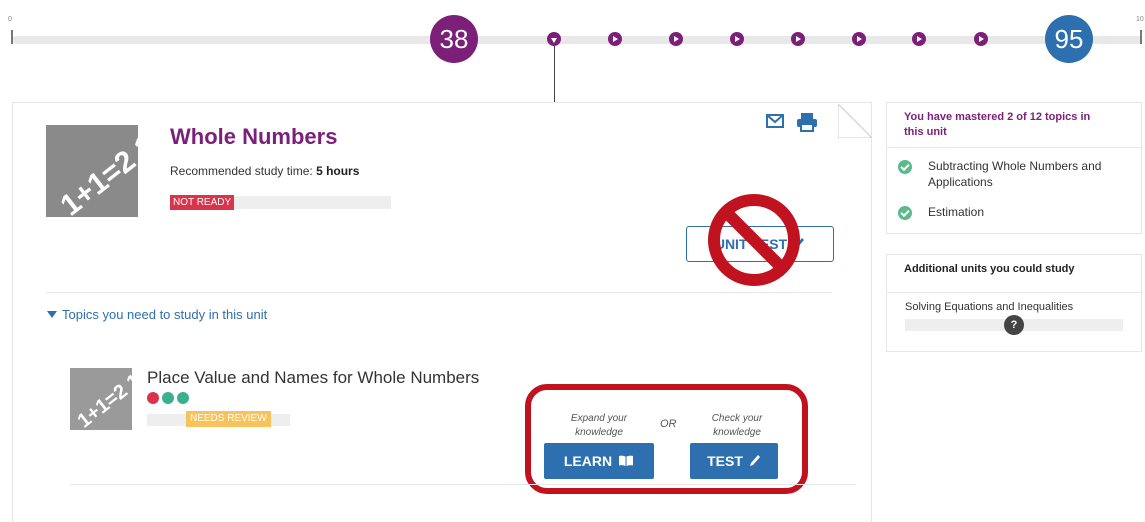 The height and width of the screenshot is (522, 1145). Describe the element at coordinates (775, 123) in the screenshot. I see `email-icon` at that location.